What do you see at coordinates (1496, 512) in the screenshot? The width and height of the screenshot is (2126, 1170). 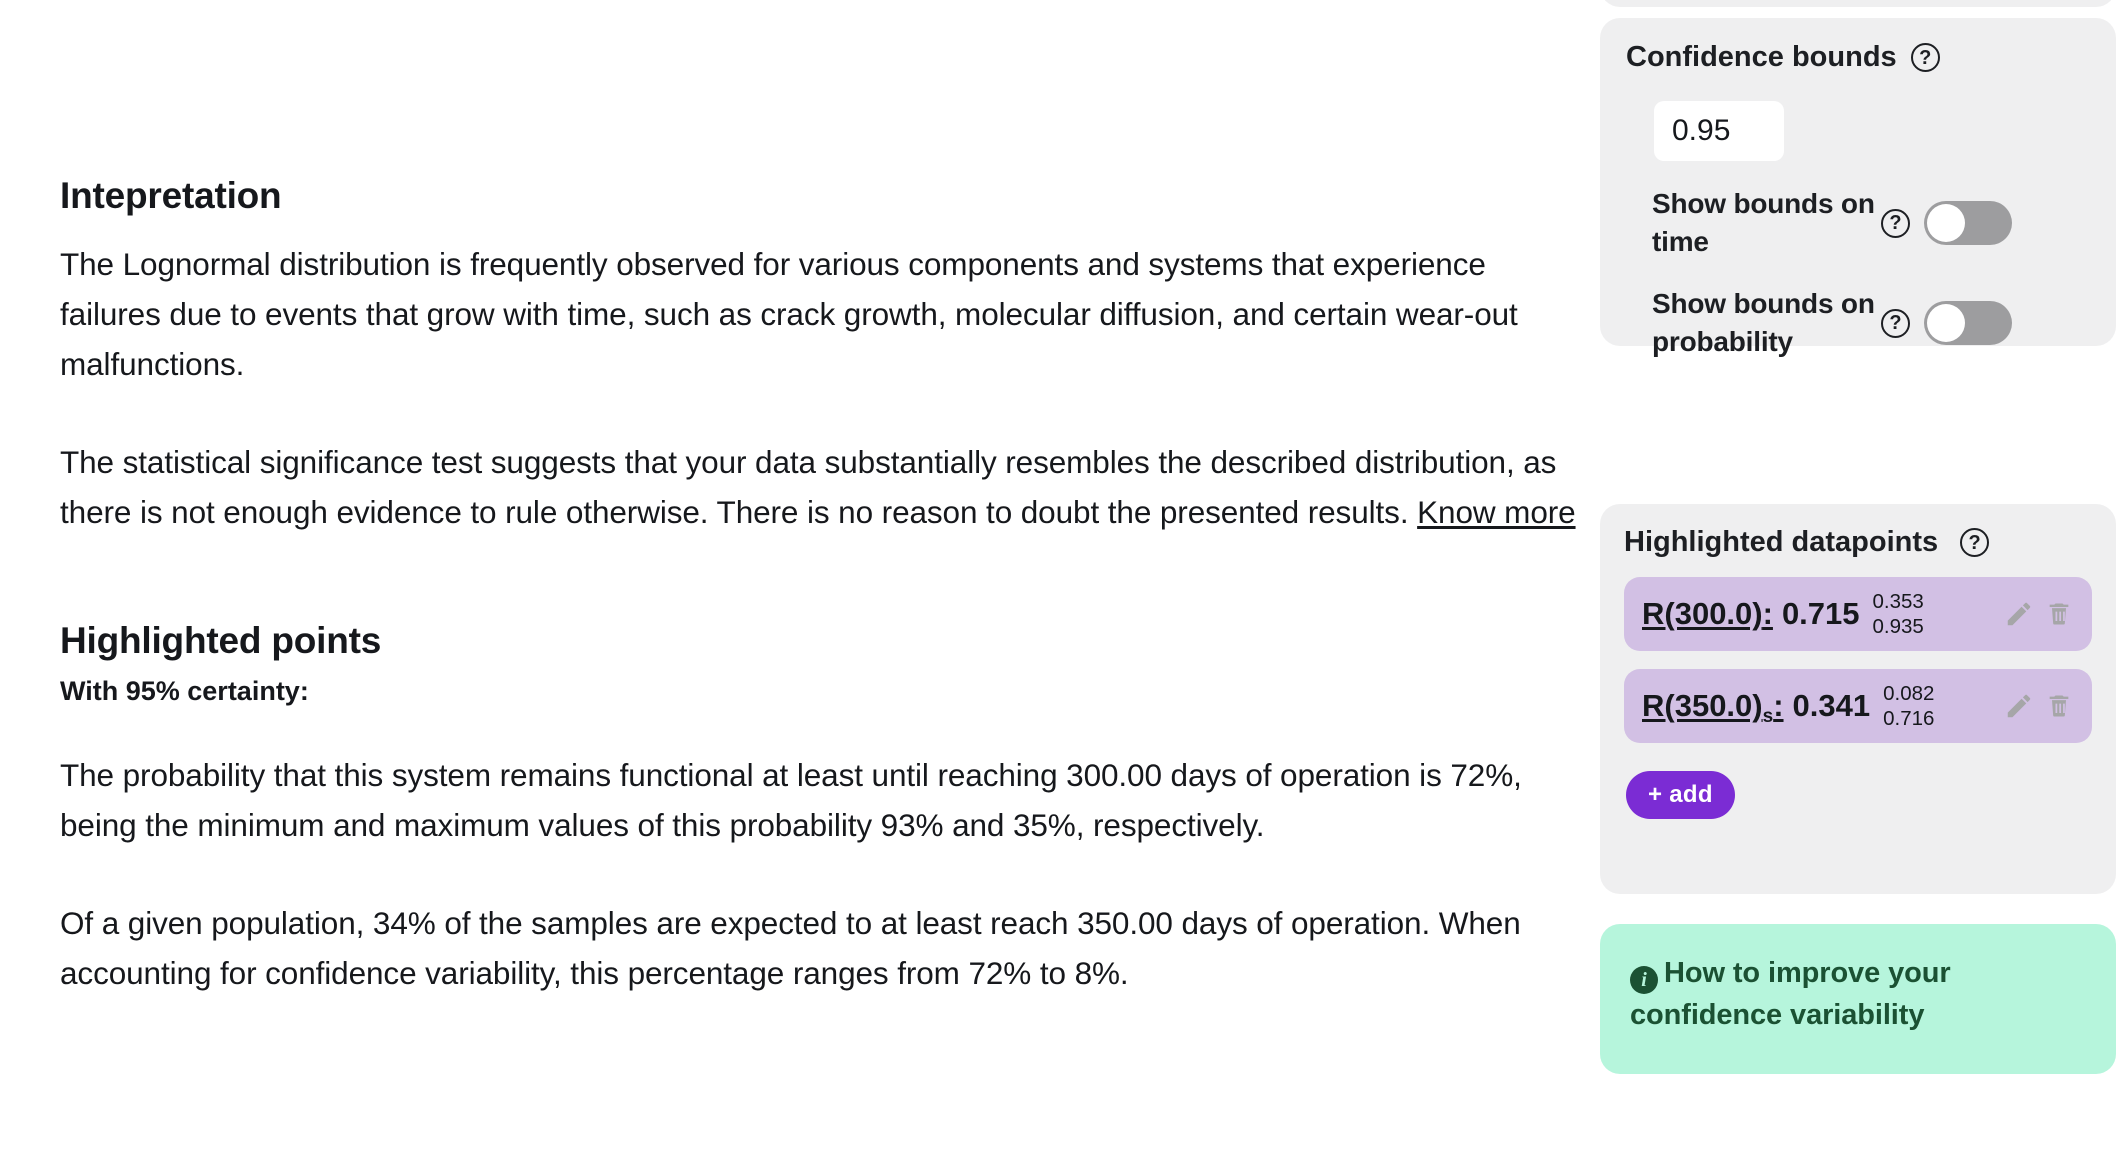 I see `know-more-link: Know more` at bounding box center [1496, 512].